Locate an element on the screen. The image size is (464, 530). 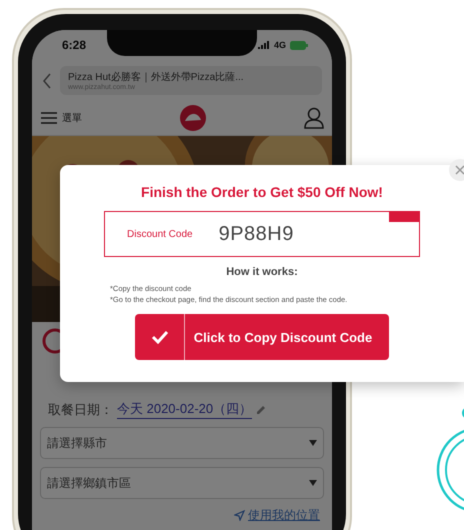
discount-code-label: Discount Code is located at coordinates (160, 234).